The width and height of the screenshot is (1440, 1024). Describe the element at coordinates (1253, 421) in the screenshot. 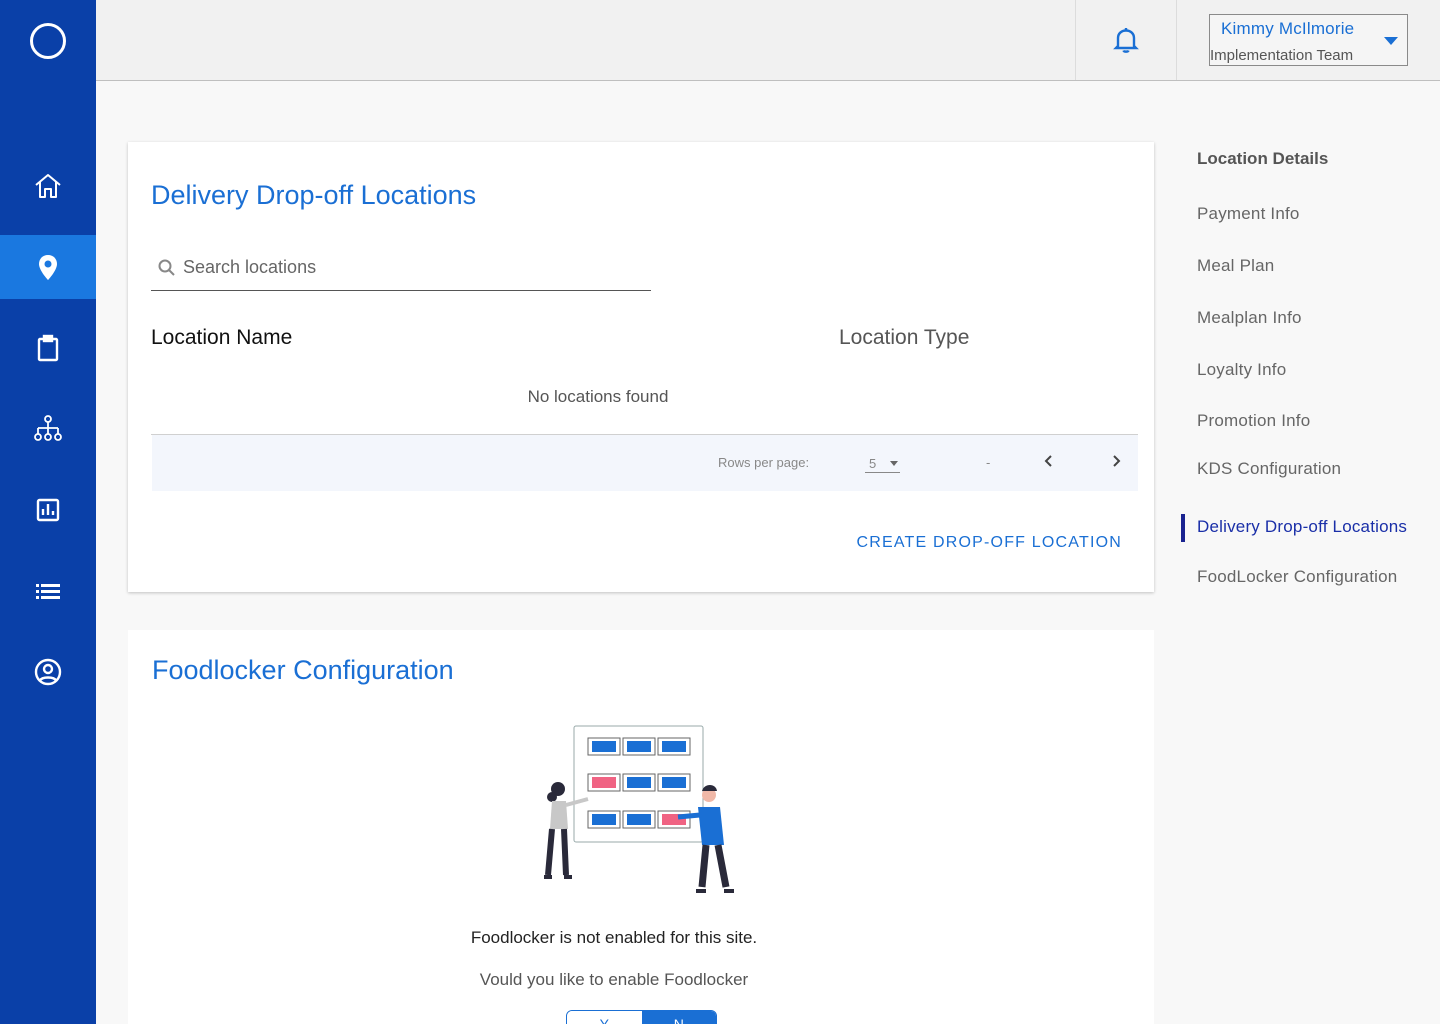

I see `nav-item-promotion-info: Promotion Info` at that location.